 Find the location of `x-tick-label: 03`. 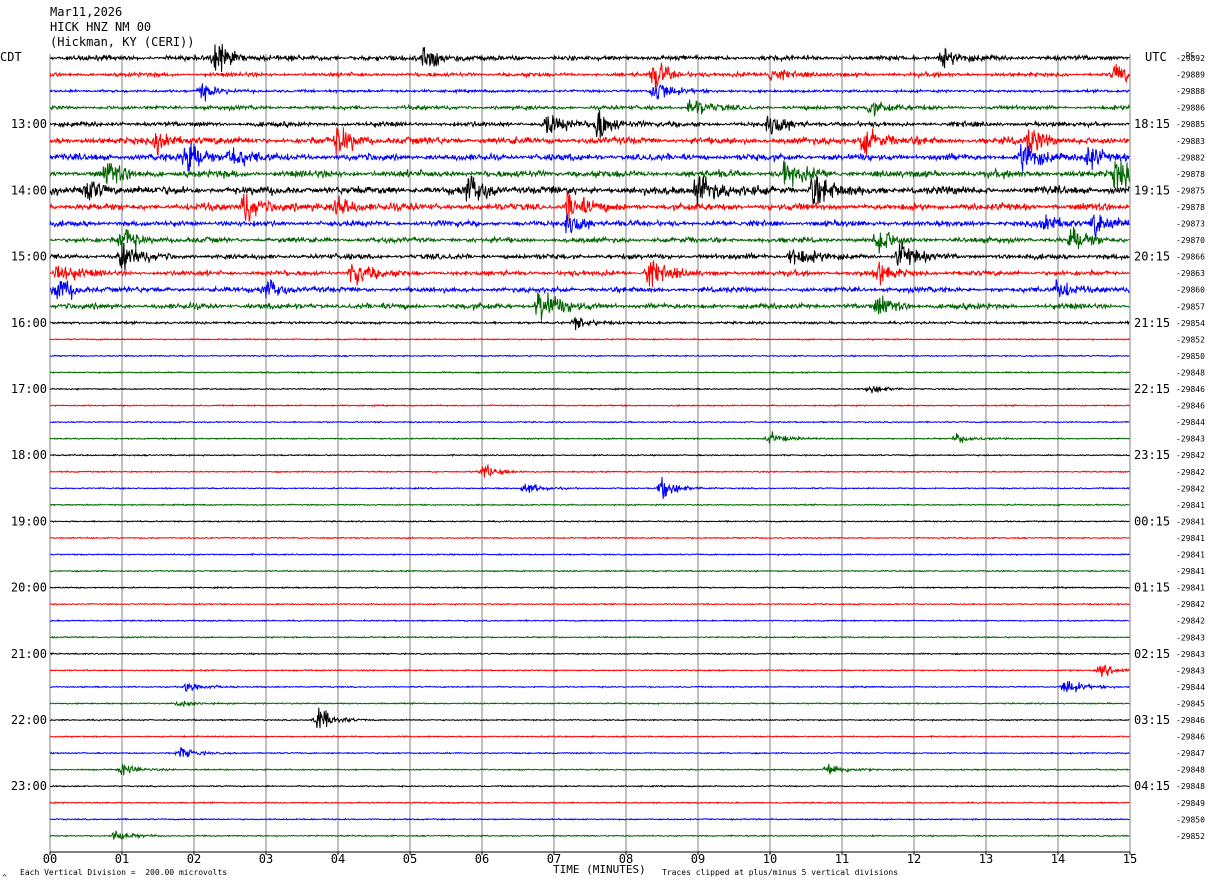

x-tick-label: 03 is located at coordinates (266, 859).